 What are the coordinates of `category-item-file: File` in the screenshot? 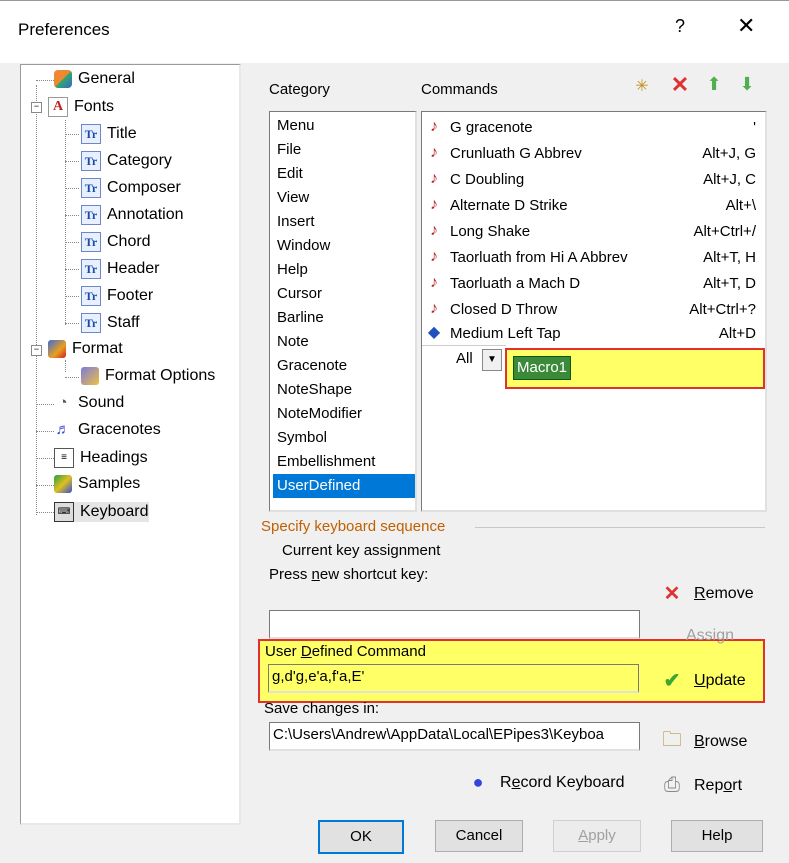 It's located at (344, 150).